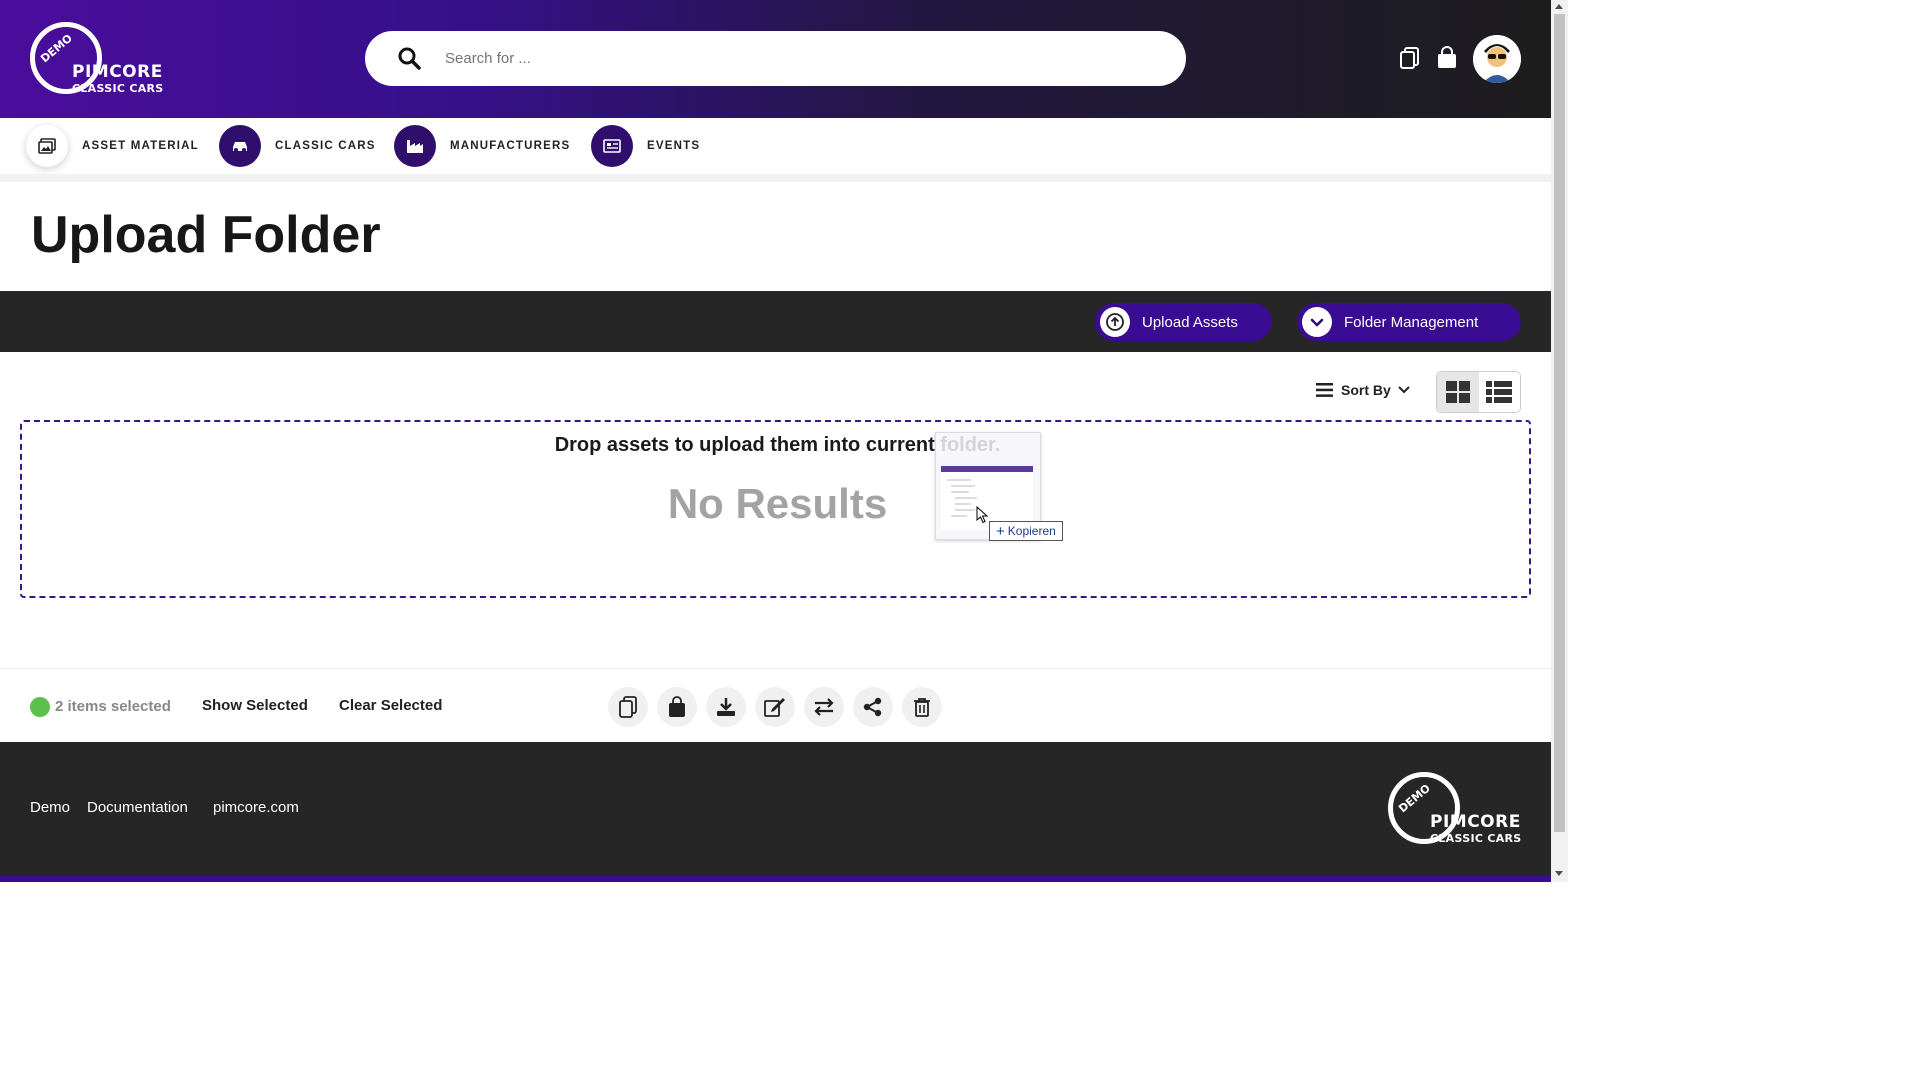  Describe the element at coordinates (775, 879) in the screenshot. I see `bottom-accent-strip` at that location.